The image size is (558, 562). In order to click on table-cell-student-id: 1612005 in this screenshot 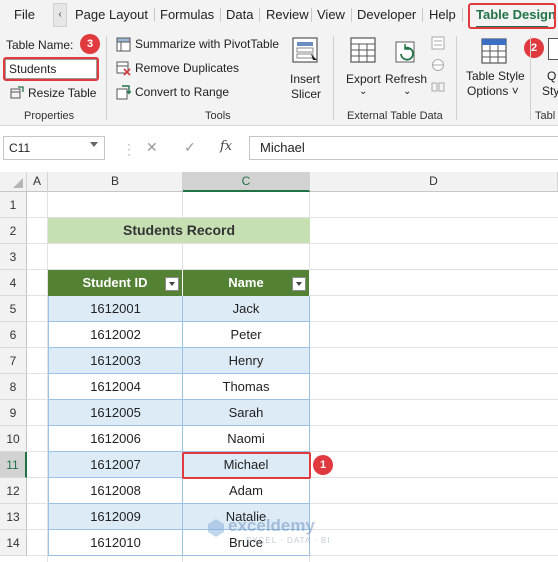, I will do `click(115, 413)`.